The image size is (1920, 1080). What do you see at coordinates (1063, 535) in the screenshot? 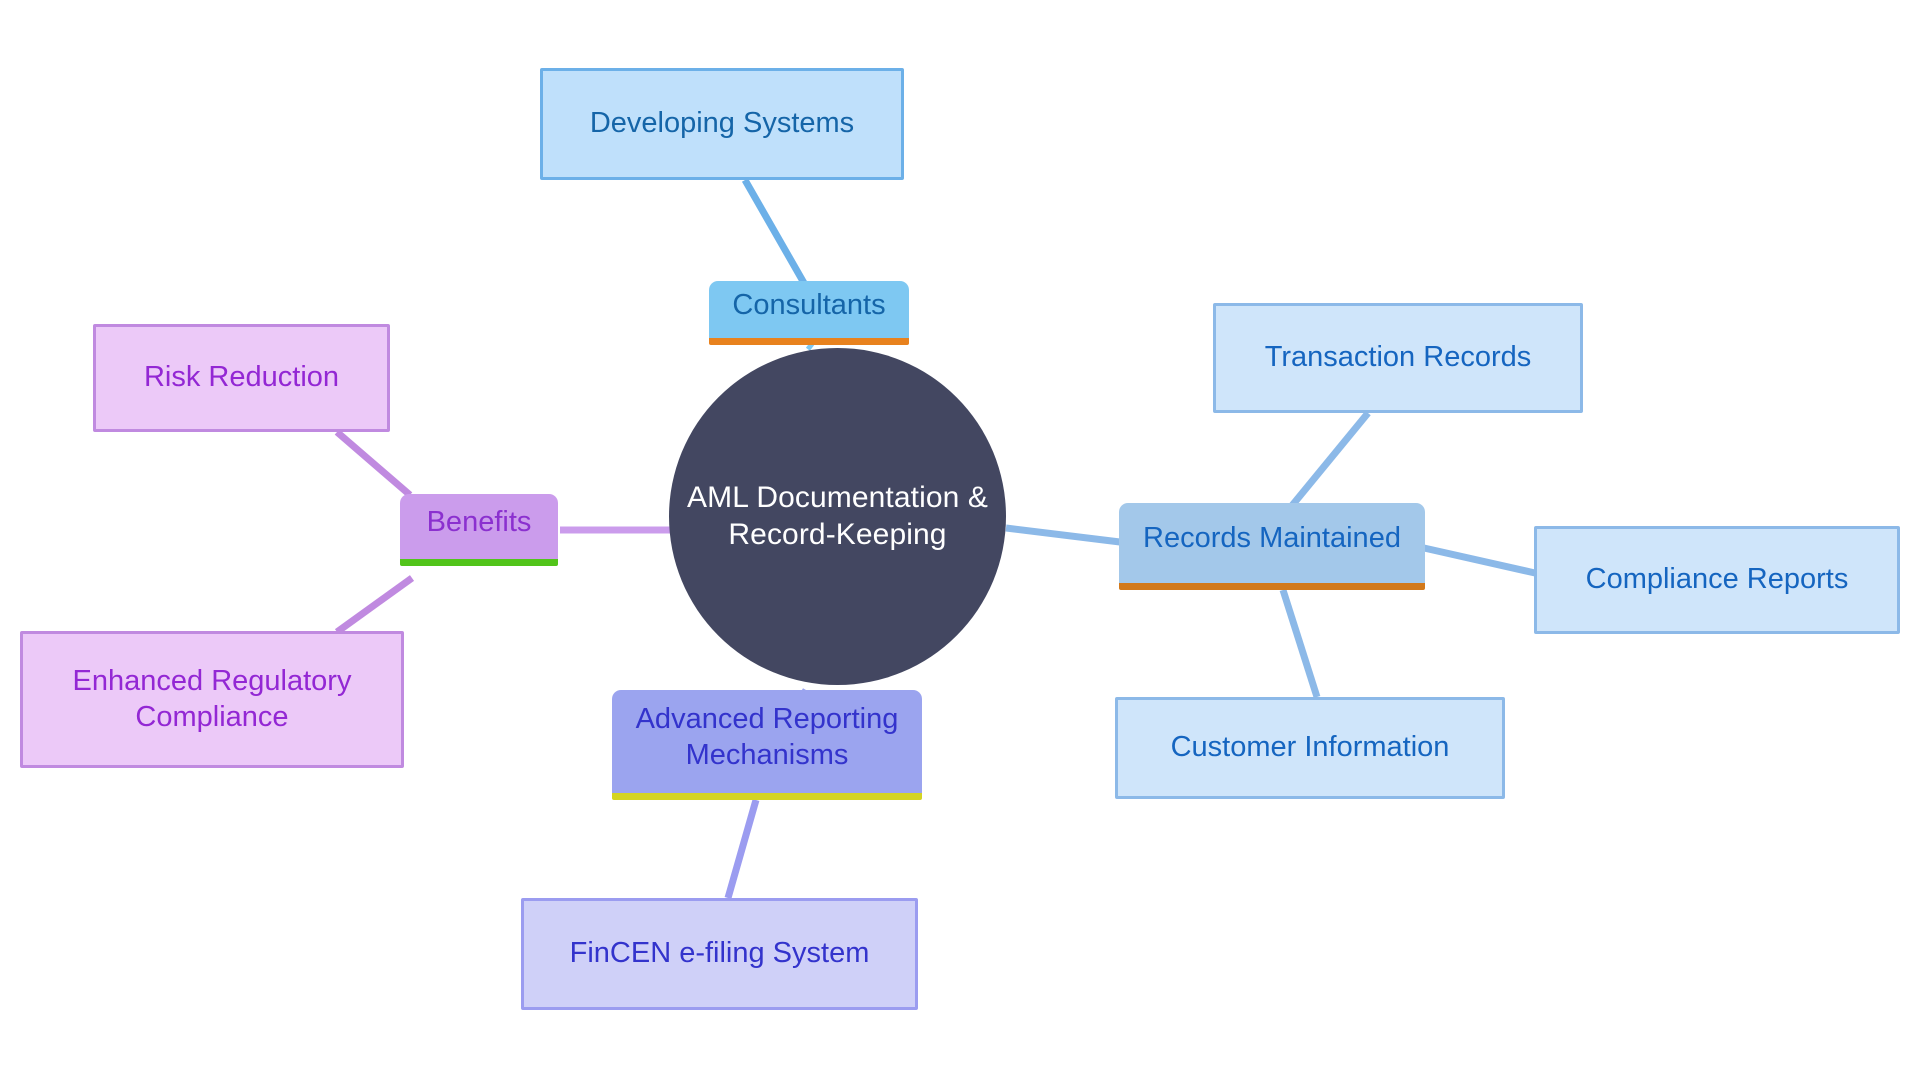
I see `edge-root-records-maintained` at bounding box center [1063, 535].